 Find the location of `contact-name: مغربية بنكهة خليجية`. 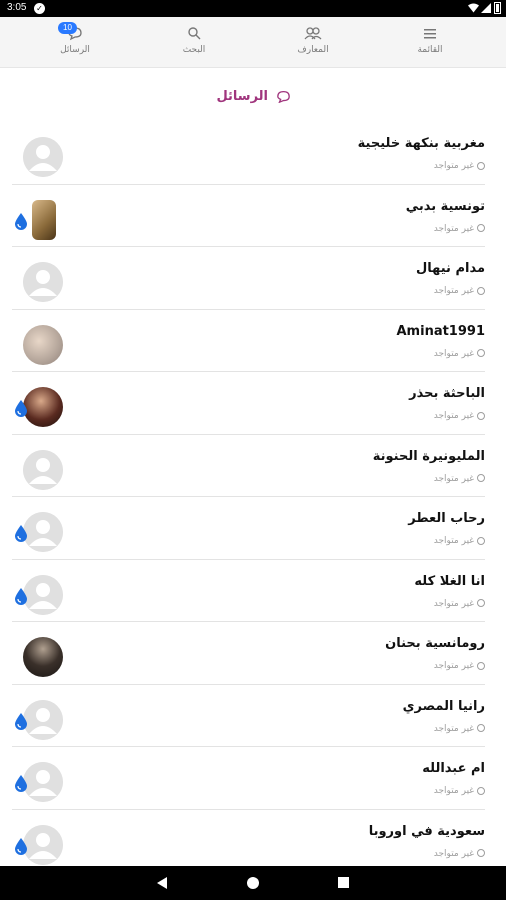

contact-name: مغربية بنكهة خليجية is located at coordinates (421, 143).